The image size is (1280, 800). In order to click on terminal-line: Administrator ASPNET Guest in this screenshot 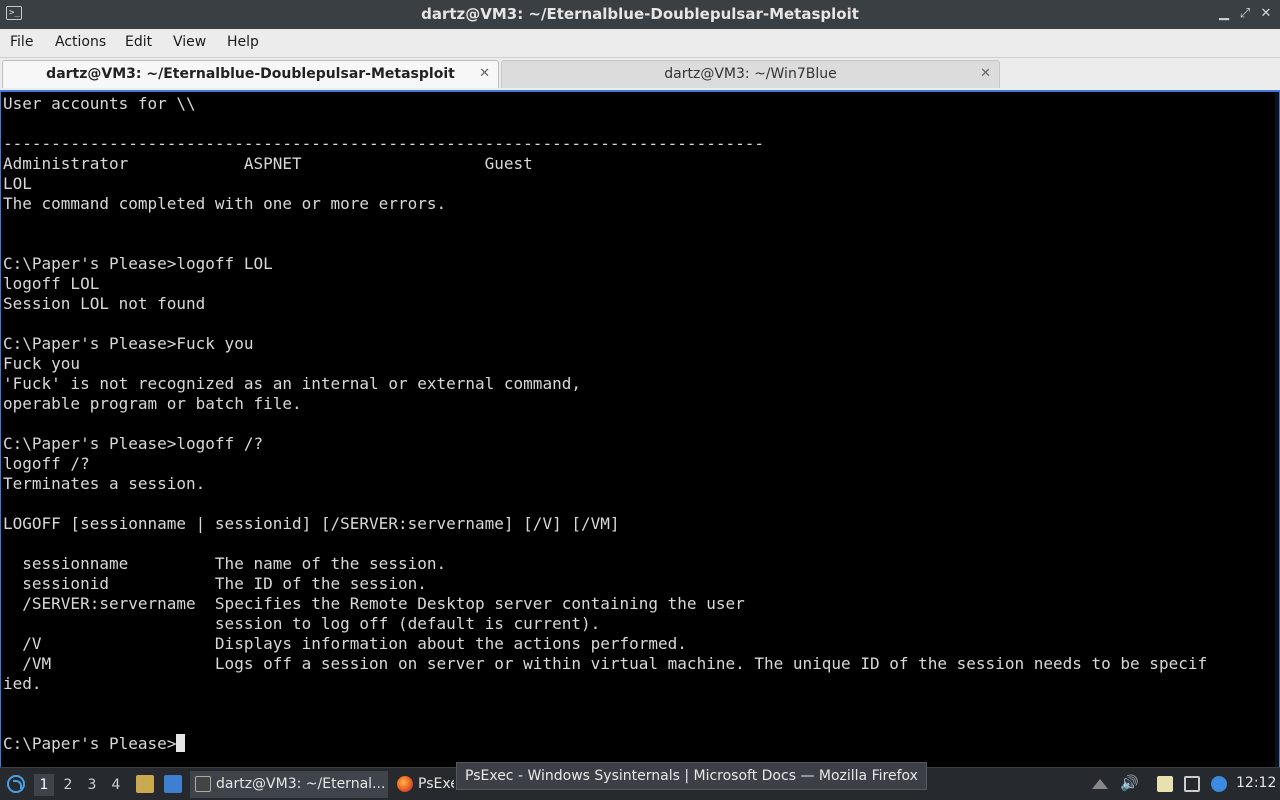, I will do `click(268, 163)`.